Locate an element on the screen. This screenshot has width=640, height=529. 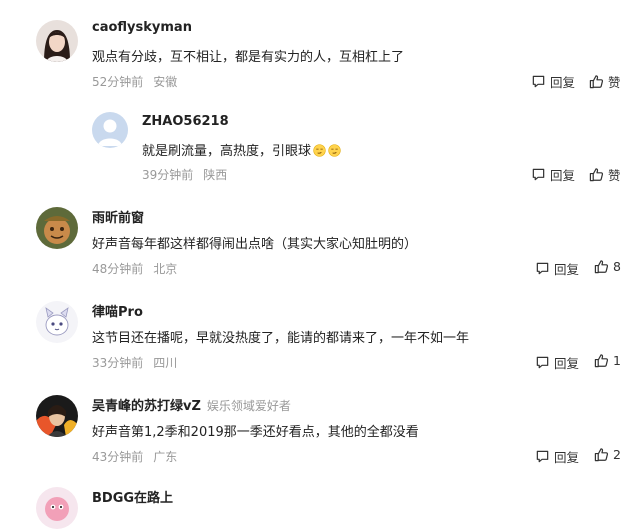
comment-text: 观点有分歧，互不相让，都是有实力的人，互相杠上了 is located at coordinates (248, 57).